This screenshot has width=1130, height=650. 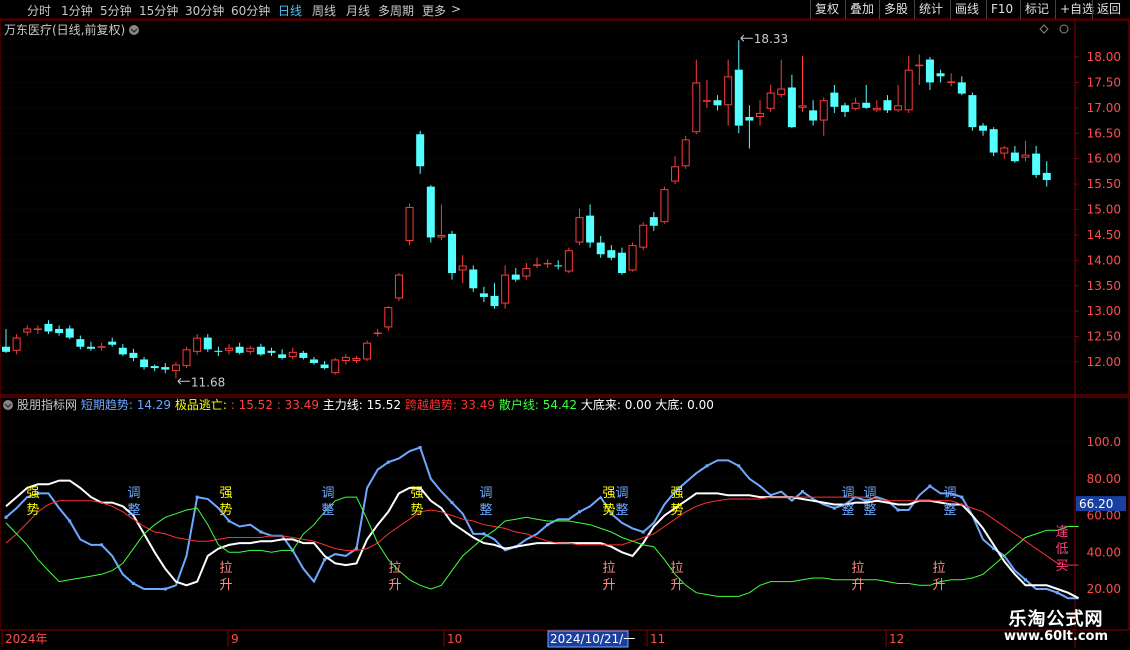 What do you see at coordinates (1061, 566) in the screenshot?
I see `signal-text-18-2: 买` at bounding box center [1061, 566].